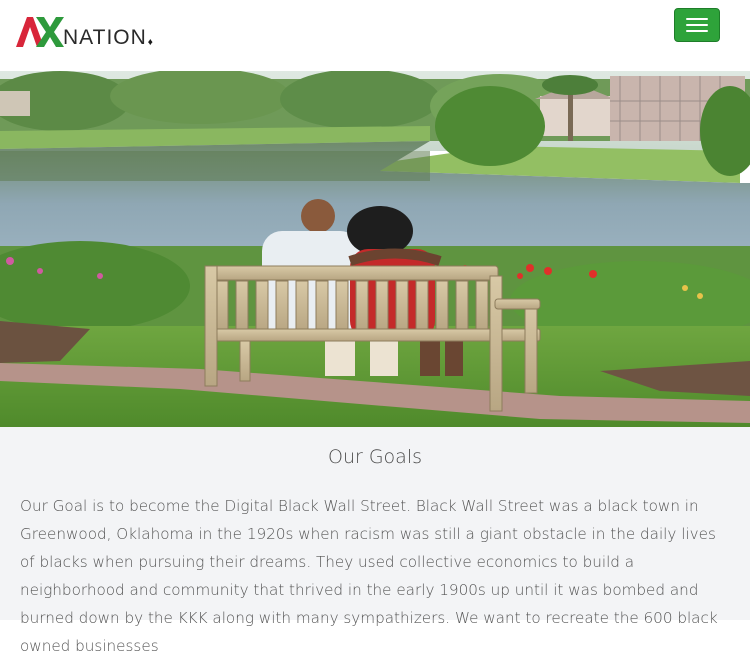 This screenshot has height=660, width=750. I want to click on logo-wordmark: NATION, so click(105, 37).